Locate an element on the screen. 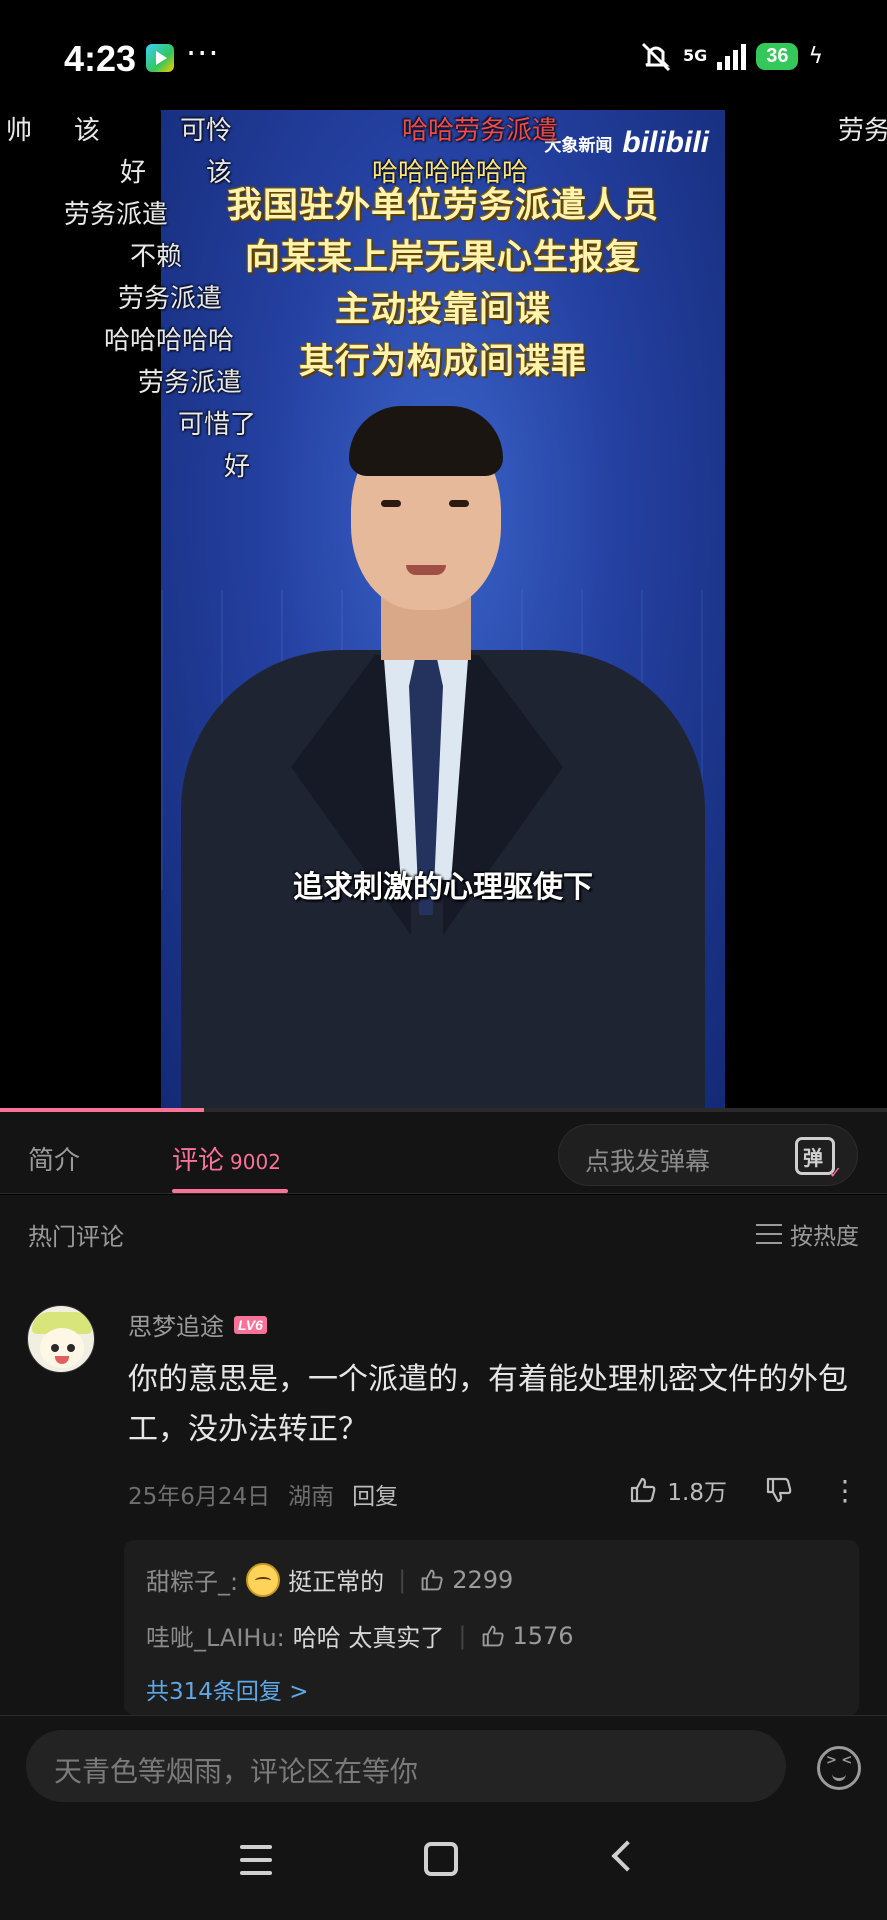 The height and width of the screenshot is (1920, 887). danmaku-toggle-icon: 弹 is located at coordinates (818, 1159).